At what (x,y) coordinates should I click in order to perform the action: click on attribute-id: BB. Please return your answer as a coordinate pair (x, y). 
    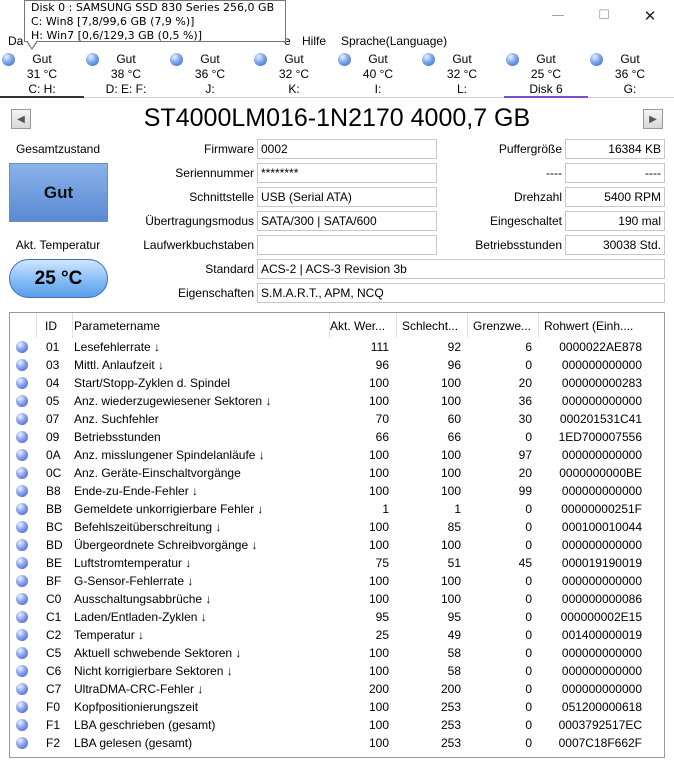
    Looking at the image, I should click on (54, 509).